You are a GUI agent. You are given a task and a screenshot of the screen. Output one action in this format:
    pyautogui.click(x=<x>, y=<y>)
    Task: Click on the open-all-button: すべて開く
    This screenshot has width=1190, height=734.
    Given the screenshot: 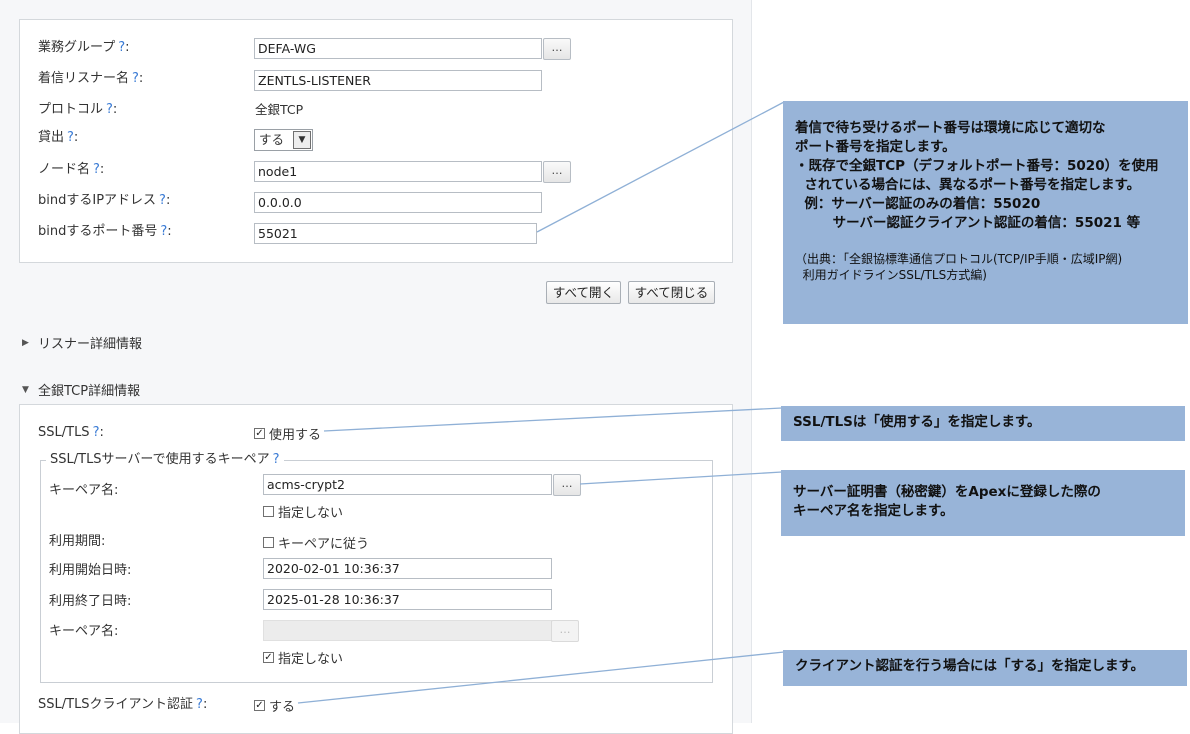 What is the action you would take?
    pyautogui.click(x=583, y=292)
    